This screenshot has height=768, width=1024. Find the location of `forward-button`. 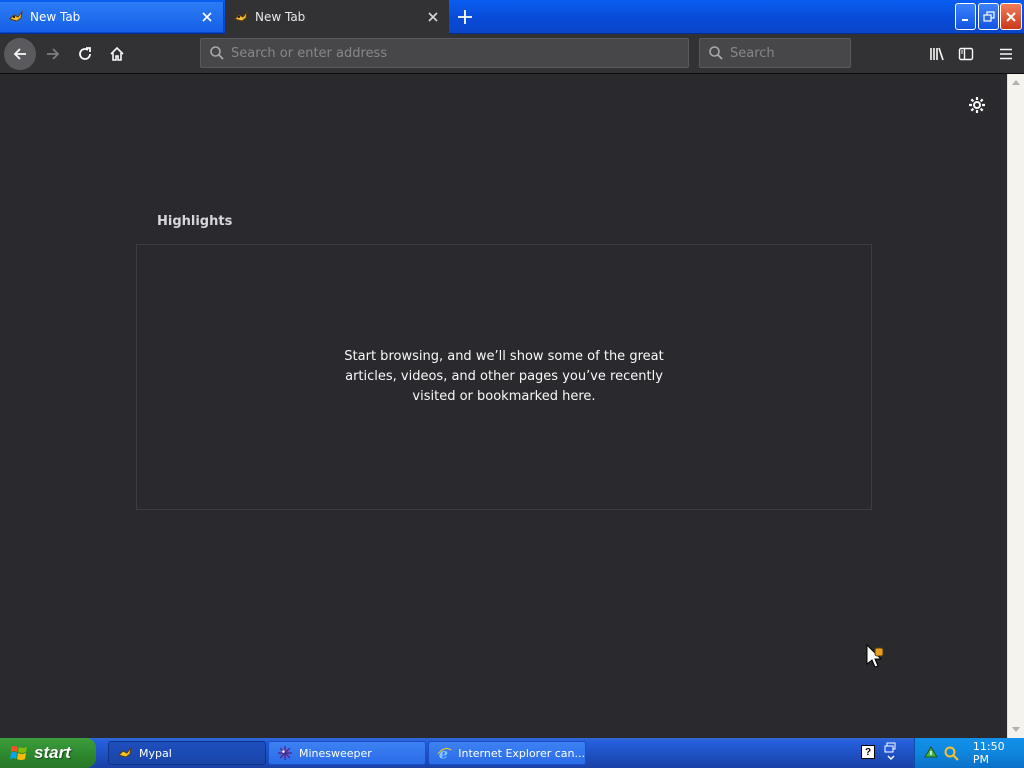

forward-button is located at coordinates (53, 54).